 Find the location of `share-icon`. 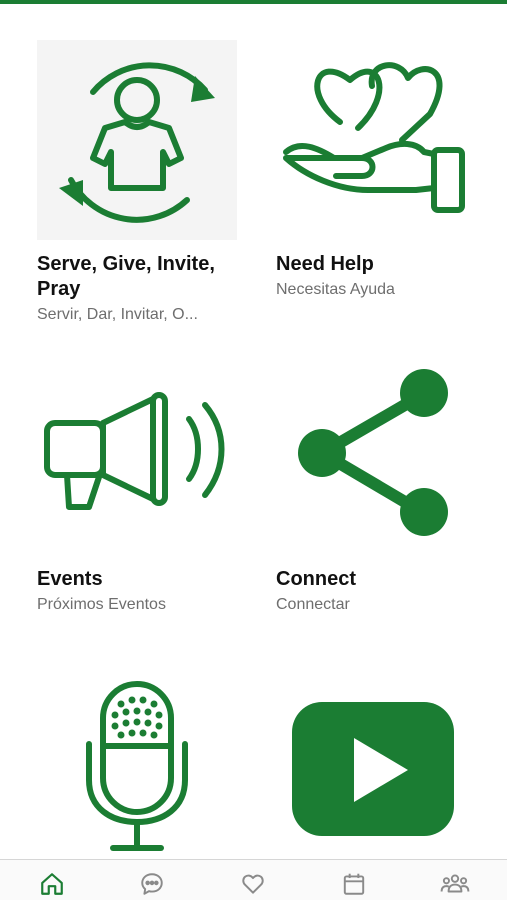

share-icon is located at coordinates (376, 455).